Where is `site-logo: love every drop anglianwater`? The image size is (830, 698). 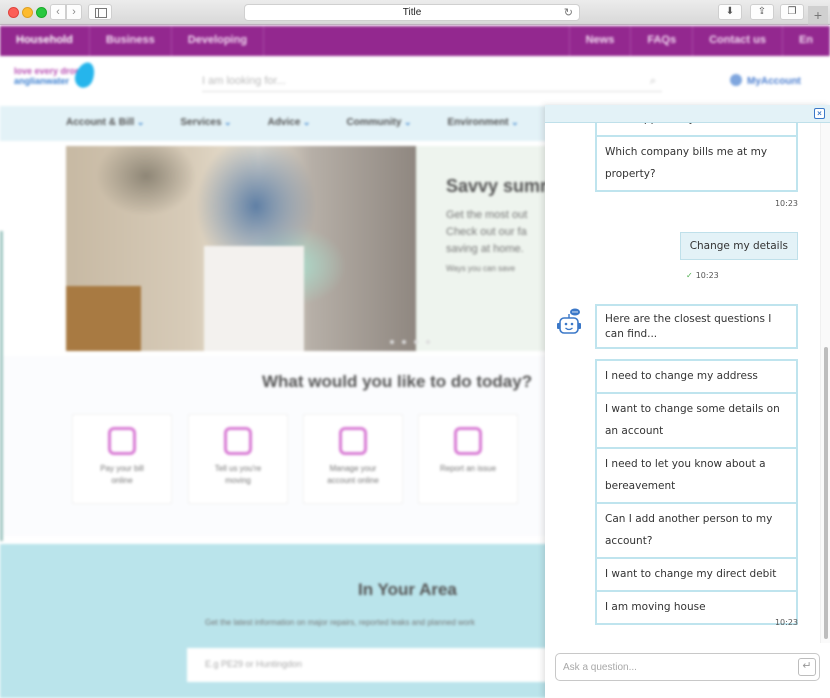
site-logo: love every drop anglianwater is located at coordinates (56, 75).